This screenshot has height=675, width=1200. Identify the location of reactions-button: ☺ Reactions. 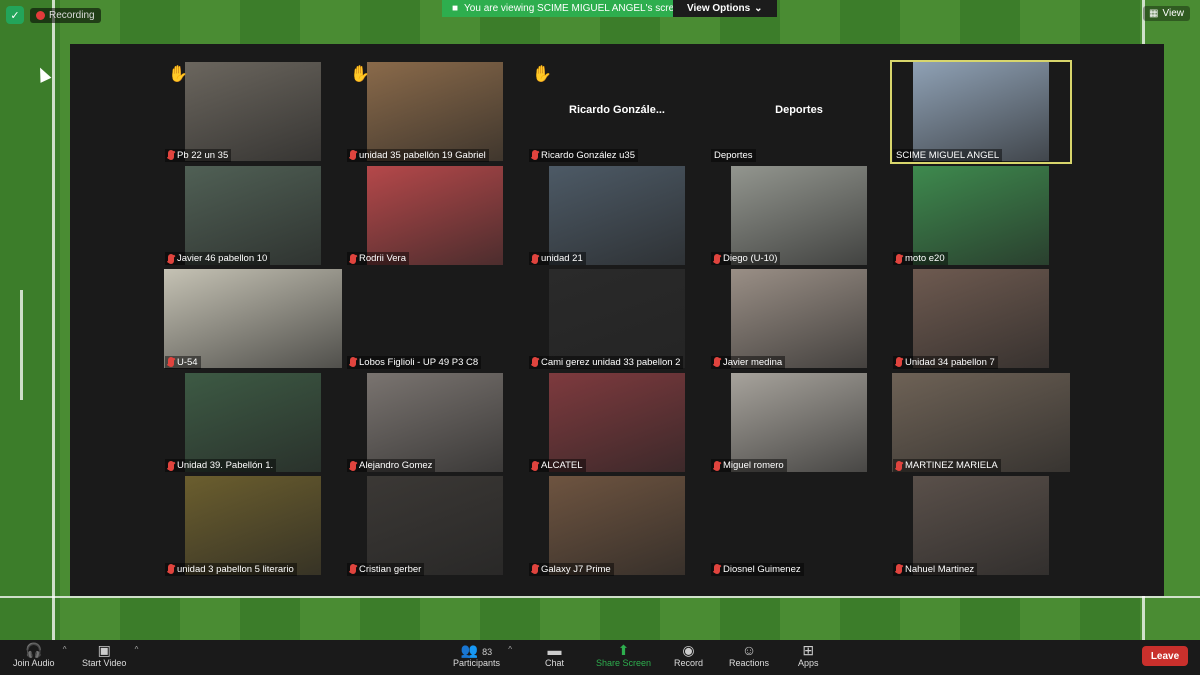
(749, 655).